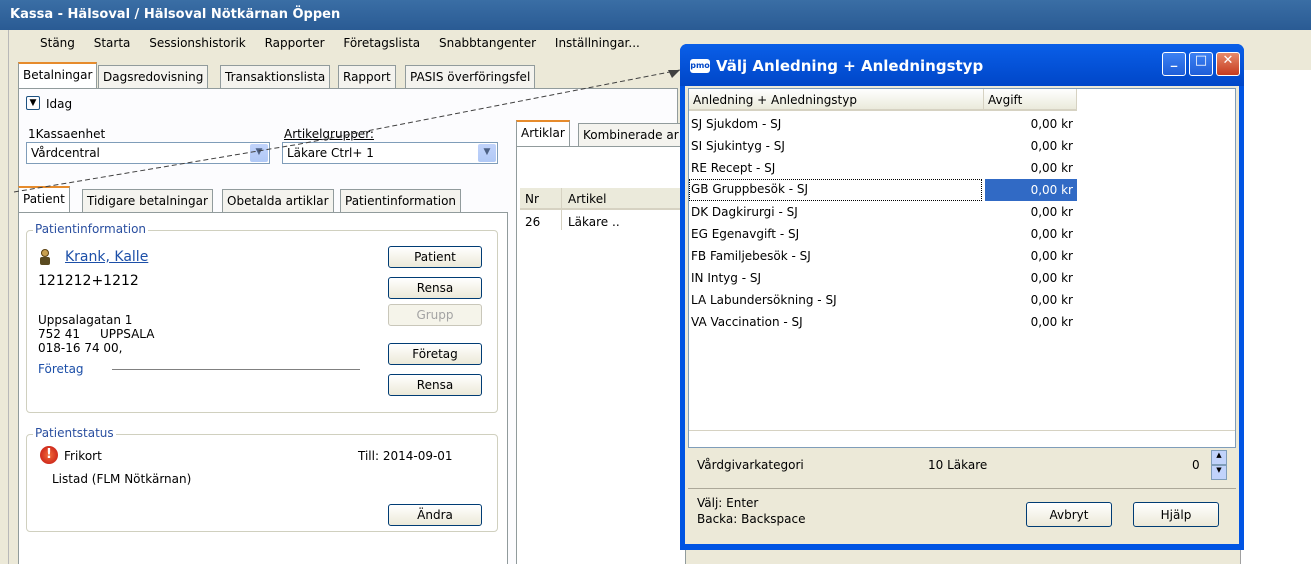  What do you see at coordinates (750, 465) in the screenshot?
I see `vardgivarkategori-label: Vårdgivarkategori` at bounding box center [750, 465].